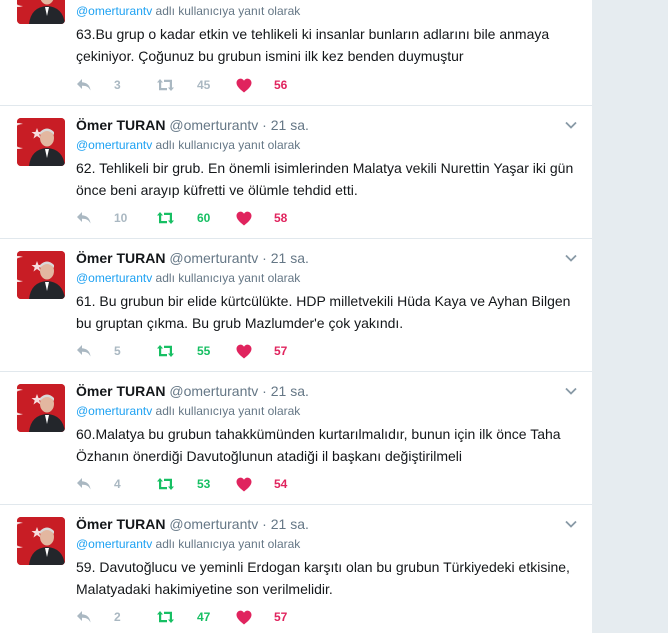  I want to click on retweet-count: 53, so click(204, 484).